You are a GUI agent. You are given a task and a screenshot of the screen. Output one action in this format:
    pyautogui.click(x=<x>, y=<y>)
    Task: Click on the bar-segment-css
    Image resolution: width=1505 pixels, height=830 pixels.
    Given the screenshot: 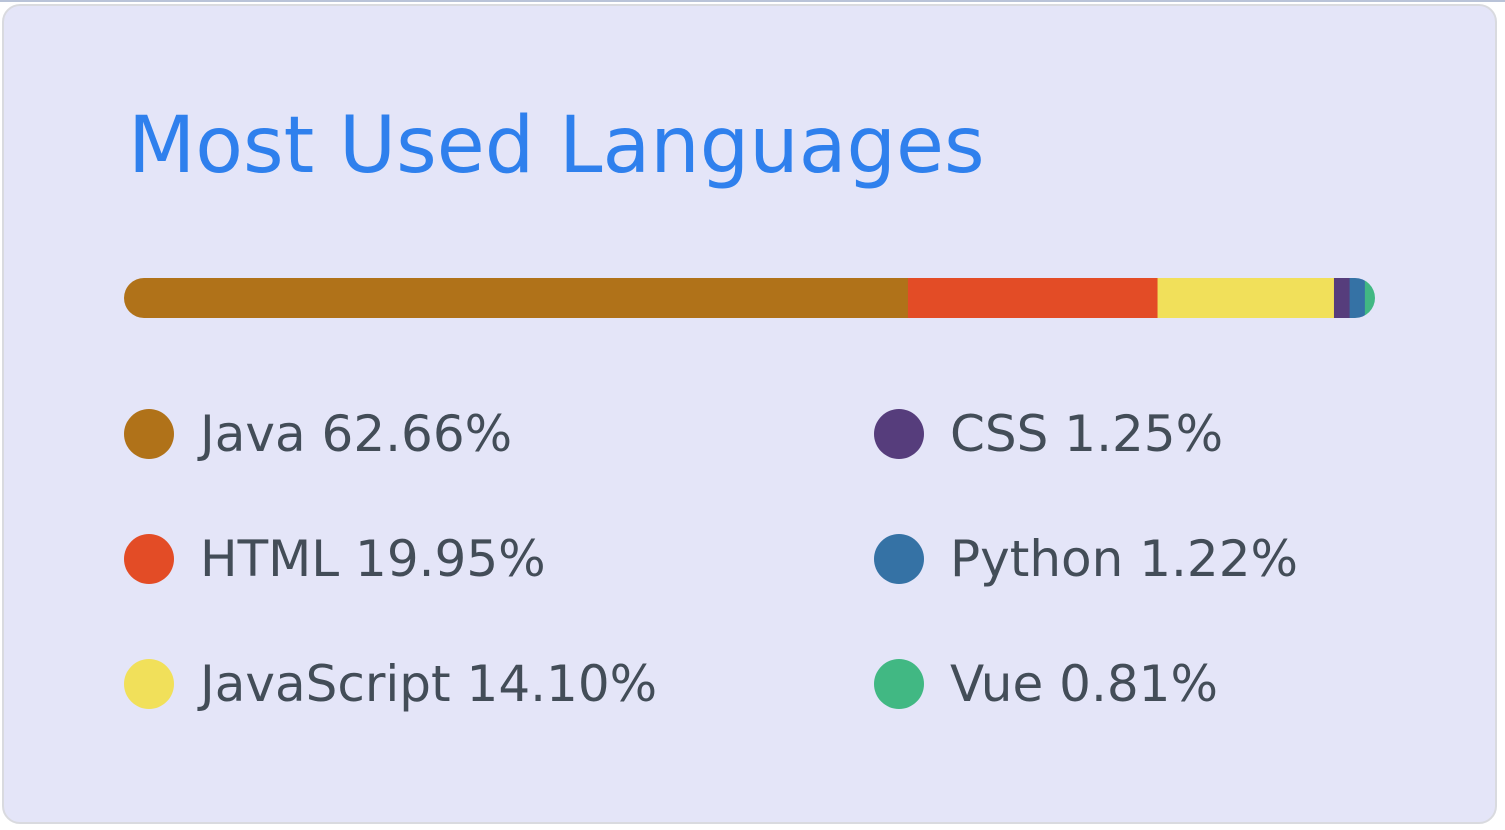 What is the action you would take?
    pyautogui.click(x=1341, y=298)
    